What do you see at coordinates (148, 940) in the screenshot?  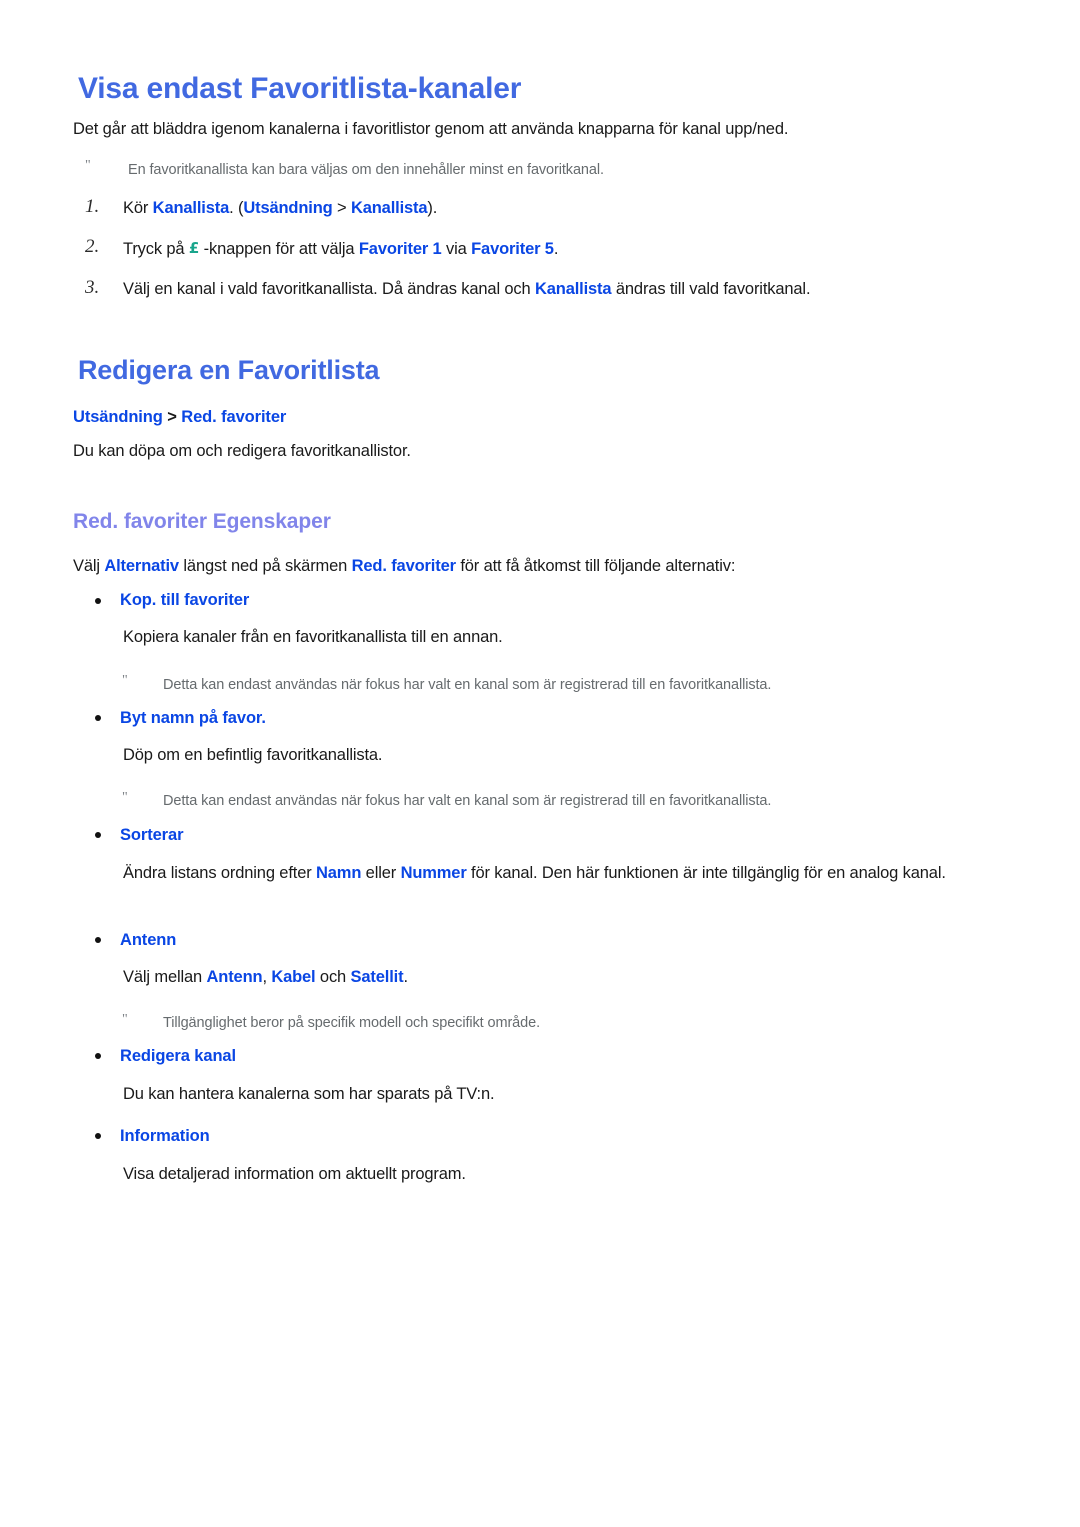 I see `option-label: Antenn` at bounding box center [148, 940].